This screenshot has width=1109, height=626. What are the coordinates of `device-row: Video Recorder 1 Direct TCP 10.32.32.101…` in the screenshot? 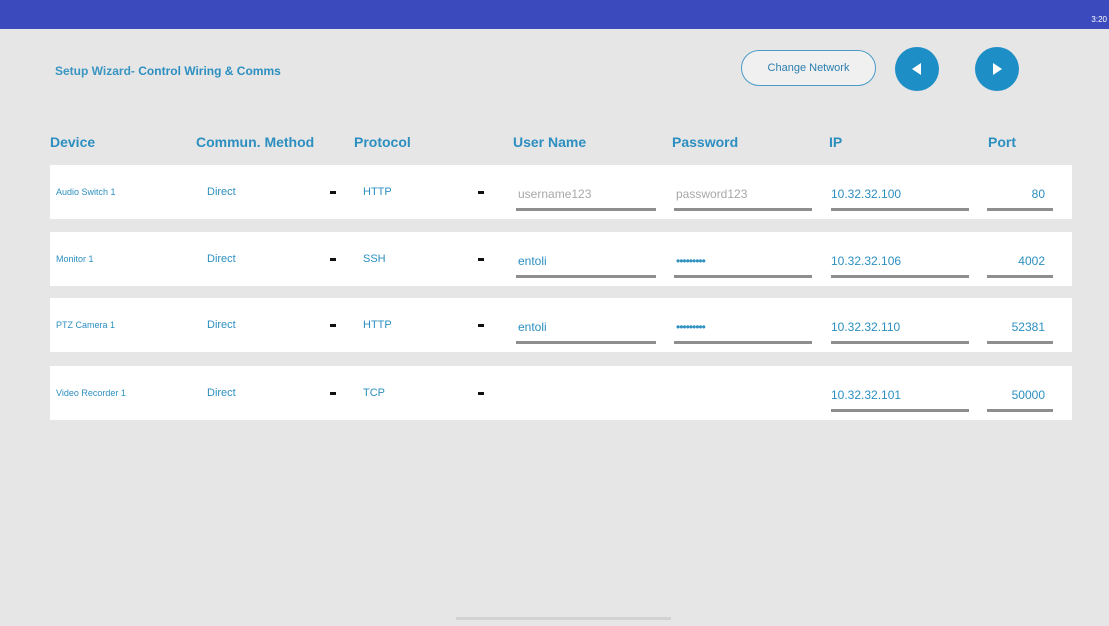 It's located at (561, 393).